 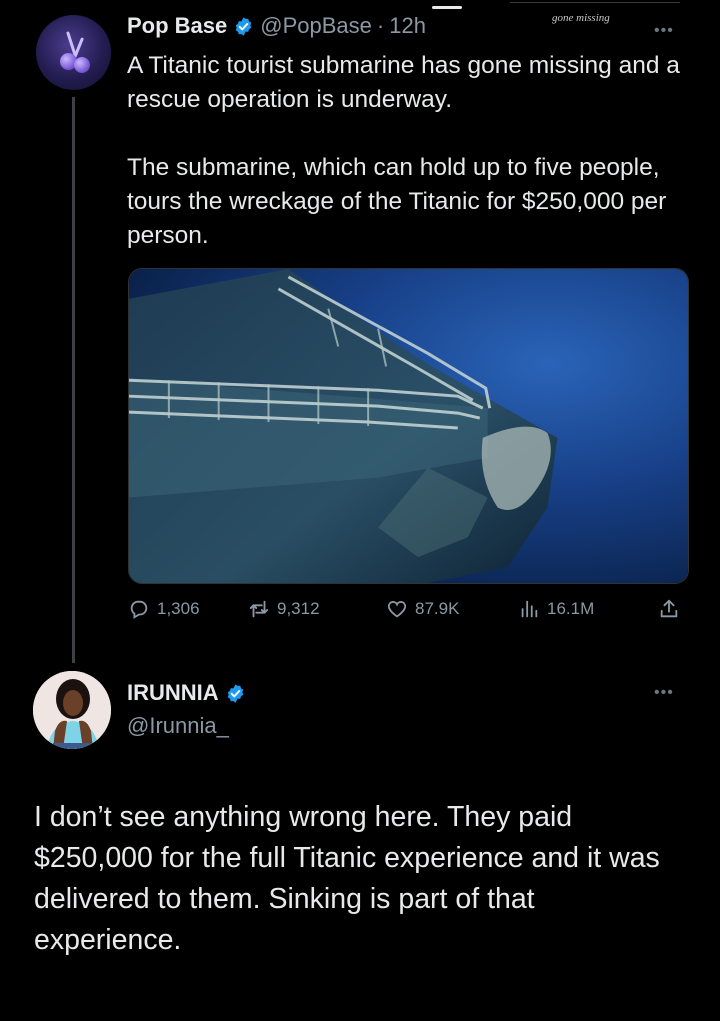 What do you see at coordinates (447, 7) in the screenshot?
I see `drag-handle` at bounding box center [447, 7].